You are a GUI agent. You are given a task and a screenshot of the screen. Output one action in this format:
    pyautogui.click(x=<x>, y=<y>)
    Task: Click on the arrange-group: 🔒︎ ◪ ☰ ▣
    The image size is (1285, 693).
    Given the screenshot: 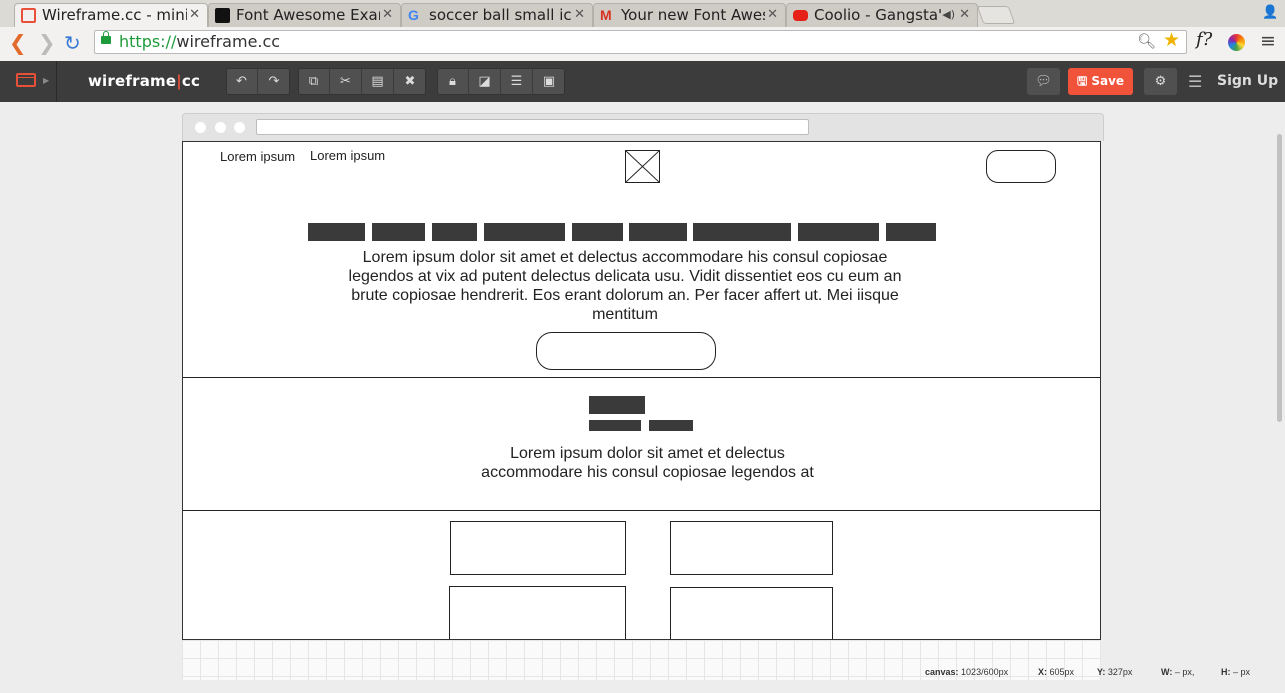 What is the action you would take?
    pyautogui.click(x=501, y=81)
    